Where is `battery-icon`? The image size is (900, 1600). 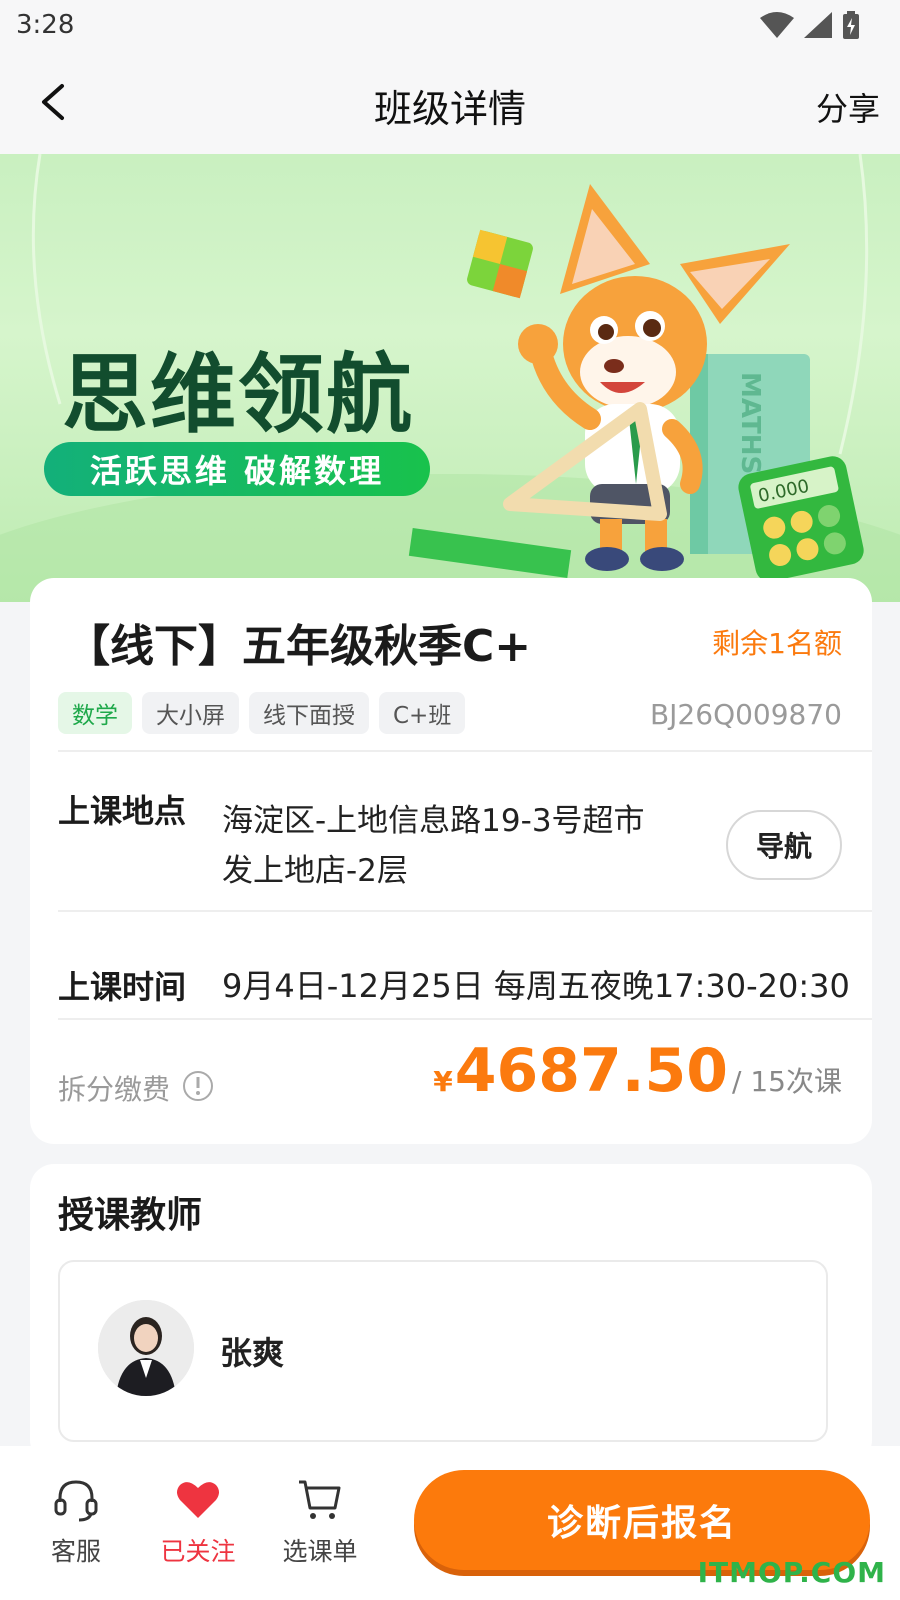 battery-icon is located at coordinates (851, 25).